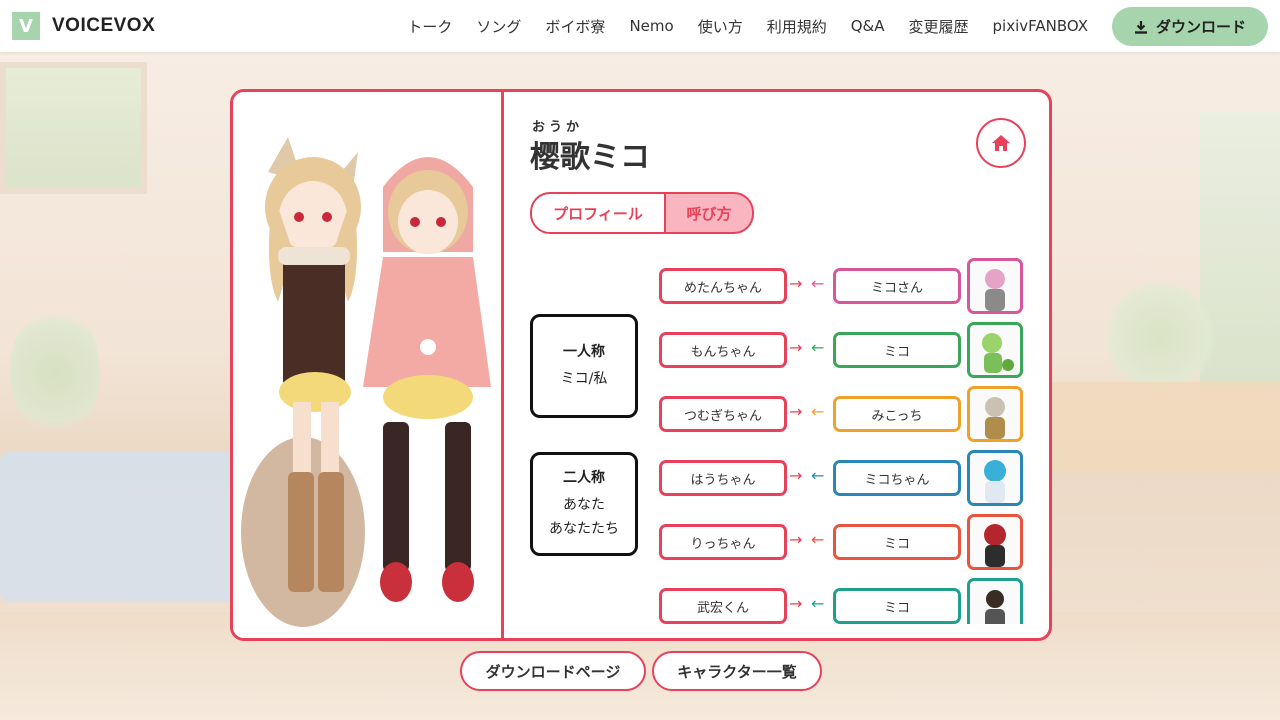  I want to click on table-decoration, so click(1160, 427).